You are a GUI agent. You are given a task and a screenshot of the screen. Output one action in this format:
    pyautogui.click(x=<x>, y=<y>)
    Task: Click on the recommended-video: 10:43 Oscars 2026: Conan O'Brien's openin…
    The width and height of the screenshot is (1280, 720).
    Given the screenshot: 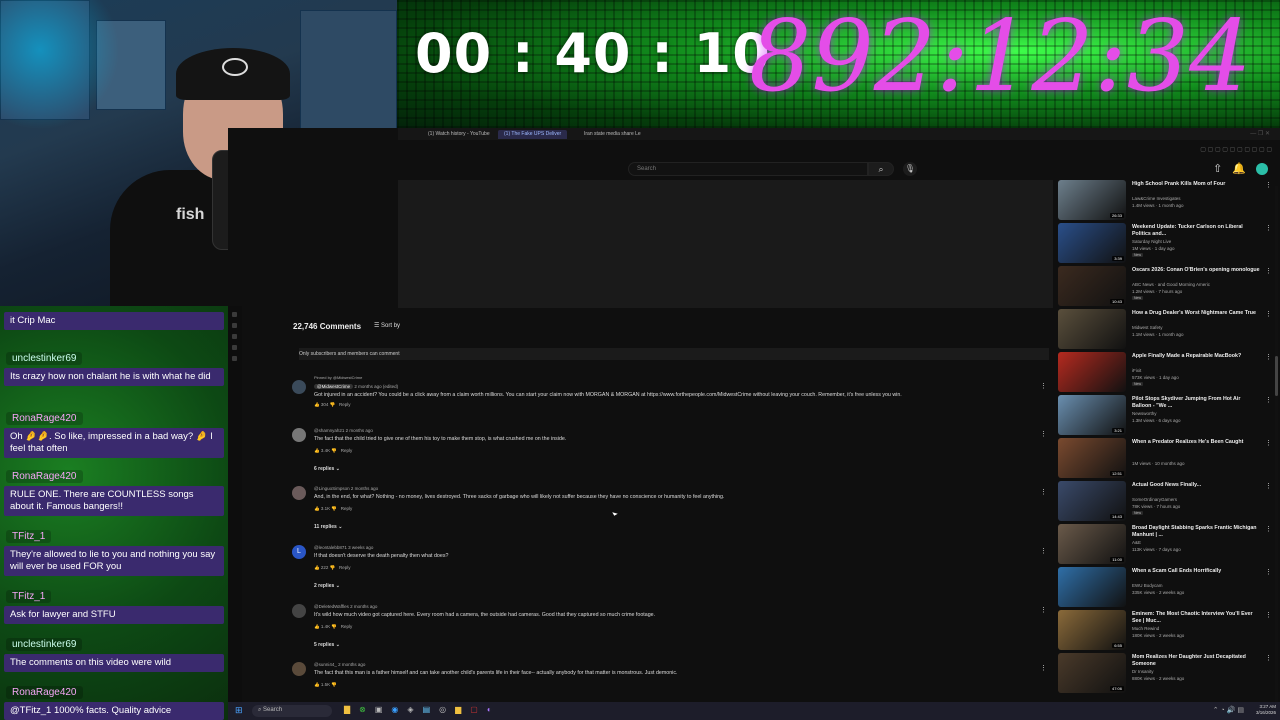 What is the action you would take?
    pyautogui.click(x=1169, y=287)
    